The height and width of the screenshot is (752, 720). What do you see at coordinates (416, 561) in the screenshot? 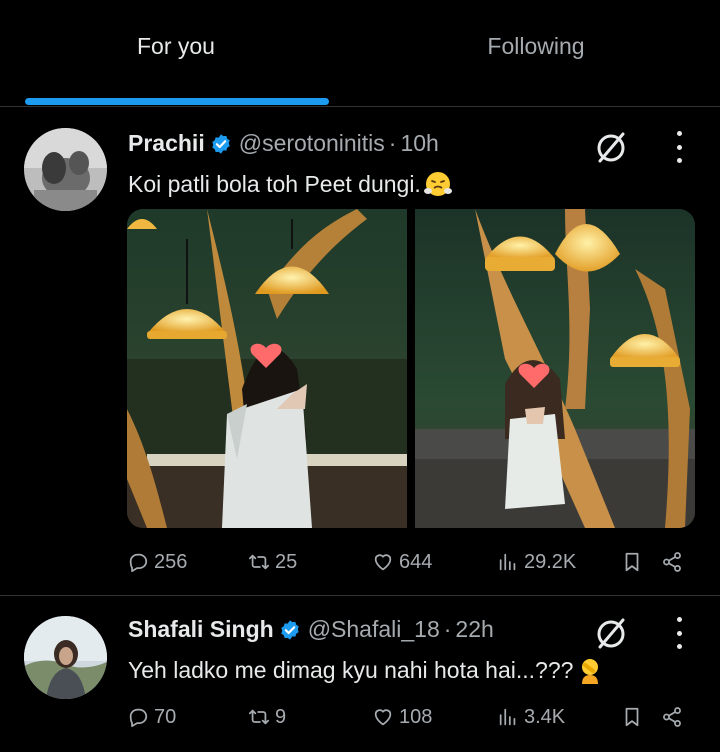
I see `like-count: 644` at bounding box center [416, 561].